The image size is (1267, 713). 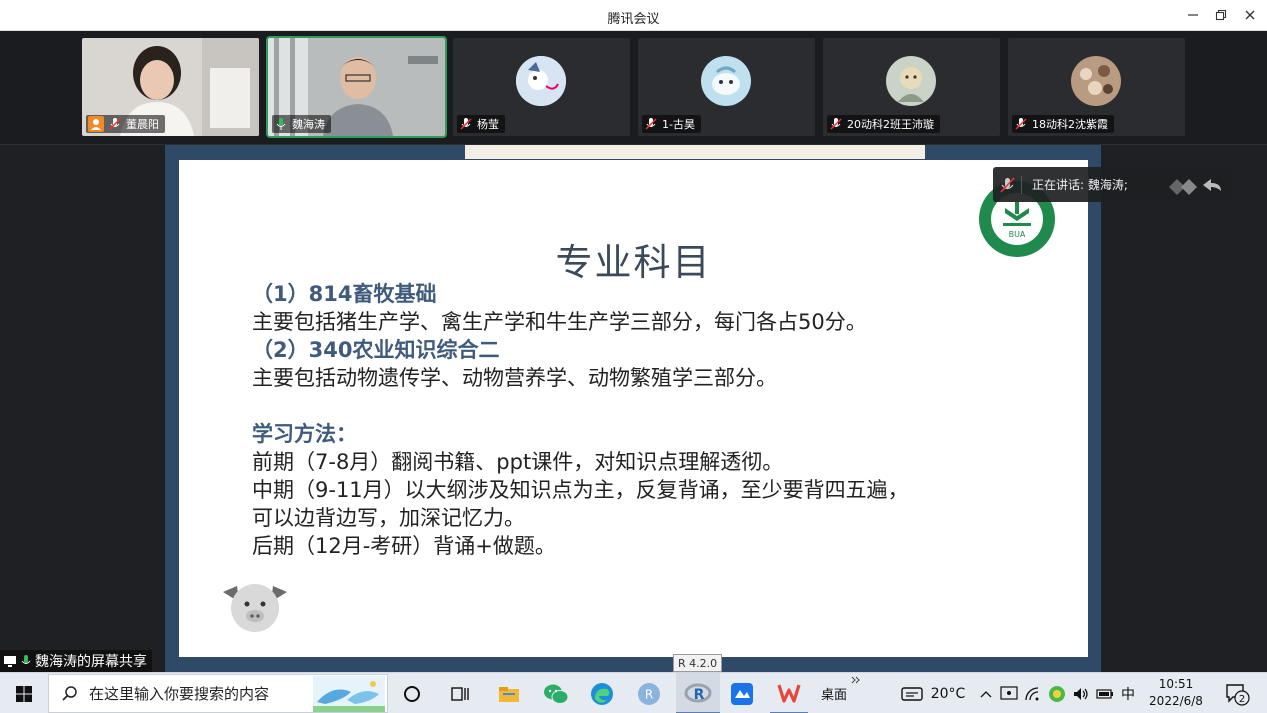 I want to click on chevron-up-icon, so click(x=986, y=693).